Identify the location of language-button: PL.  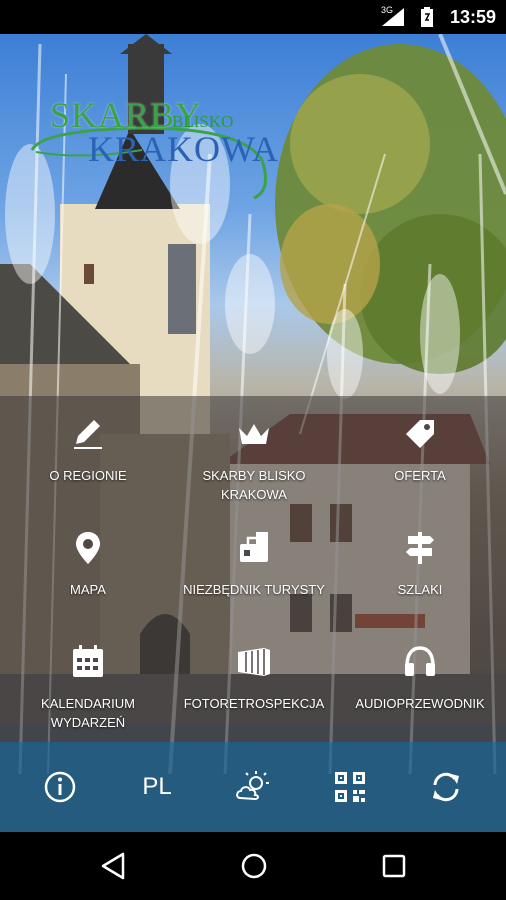
(157, 787).